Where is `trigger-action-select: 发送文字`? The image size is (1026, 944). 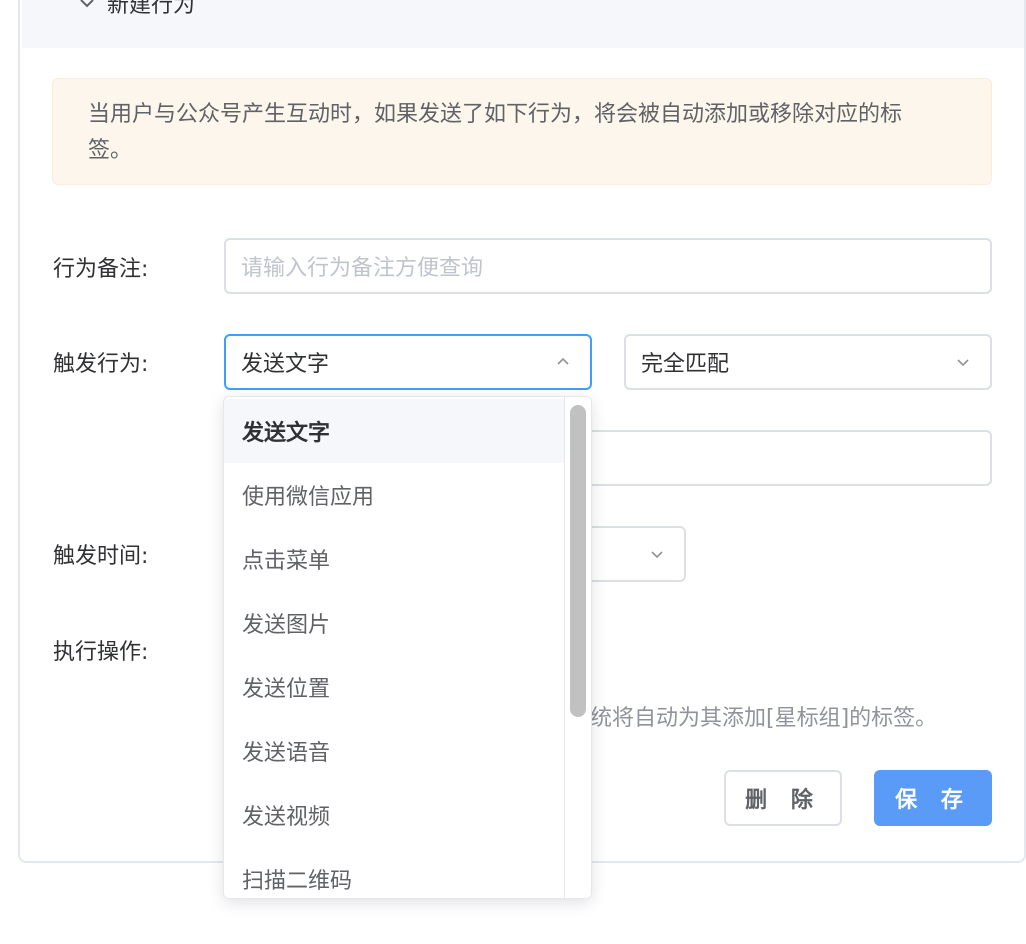
trigger-action-select: 发送文字 is located at coordinates (408, 362).